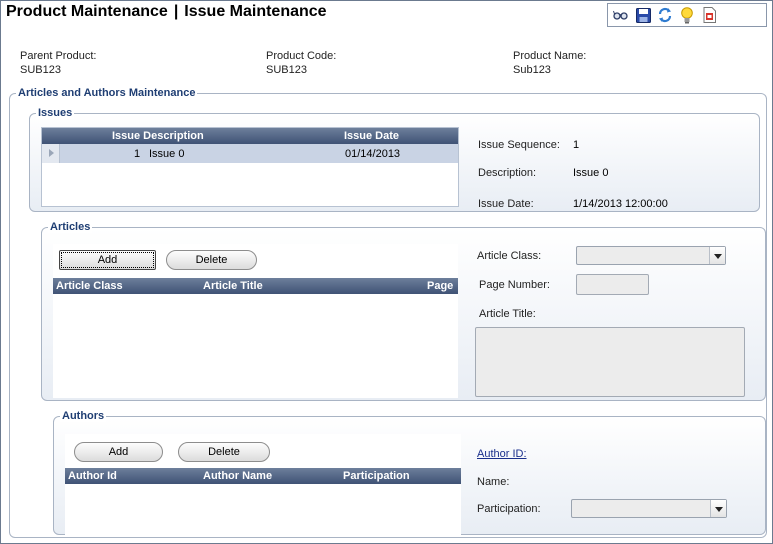 Image resolution: width=773 pixels, height=544 pixels. What do you see at coordinates (137, 154) in the screenshot?
I see `issue-row-number: 1` at bounding box center [137, 154].